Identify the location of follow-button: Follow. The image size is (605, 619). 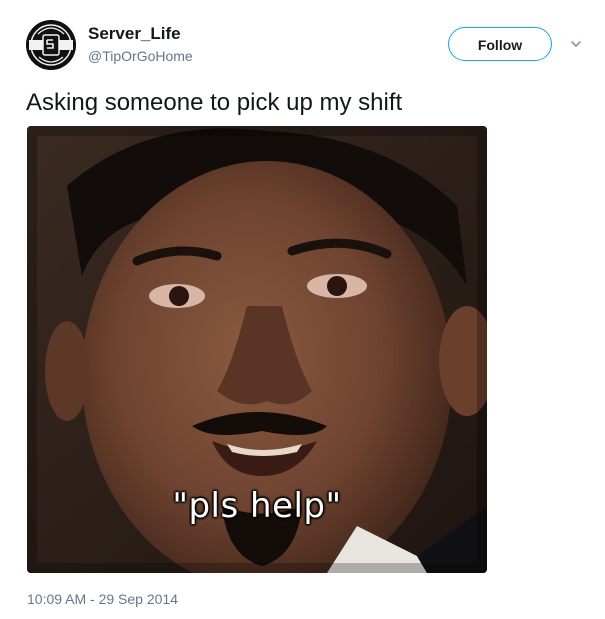
(500, 44).